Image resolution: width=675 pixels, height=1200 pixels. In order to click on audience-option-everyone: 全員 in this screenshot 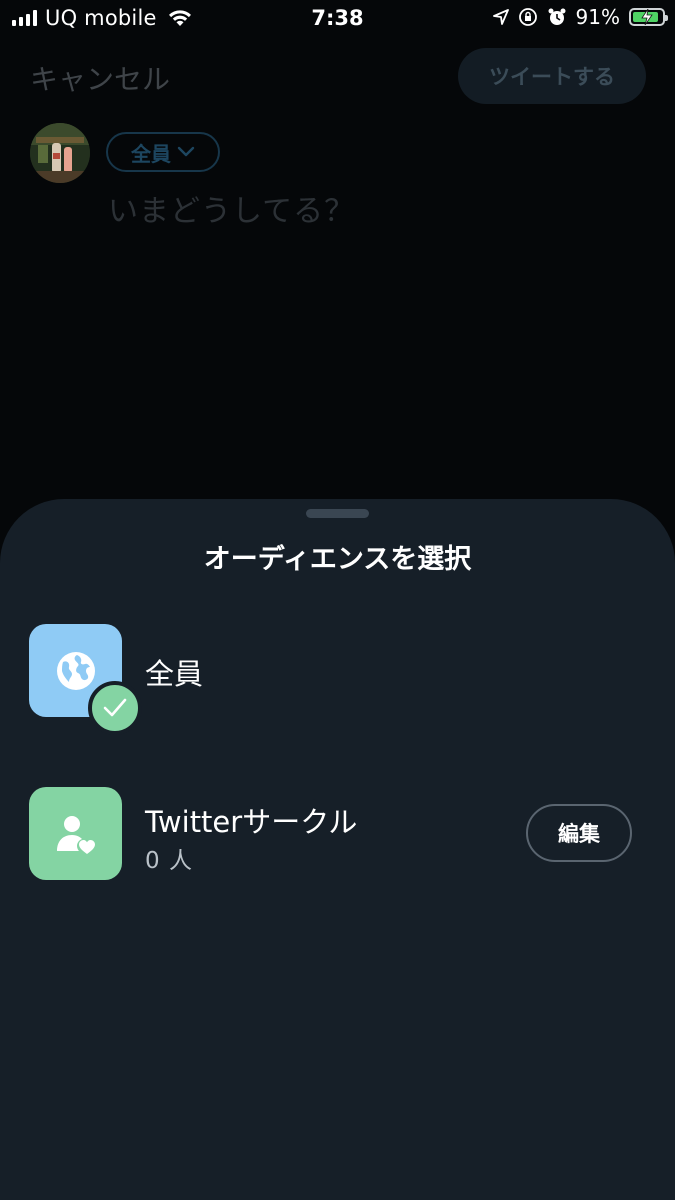, I will do `click(337, 679)`.